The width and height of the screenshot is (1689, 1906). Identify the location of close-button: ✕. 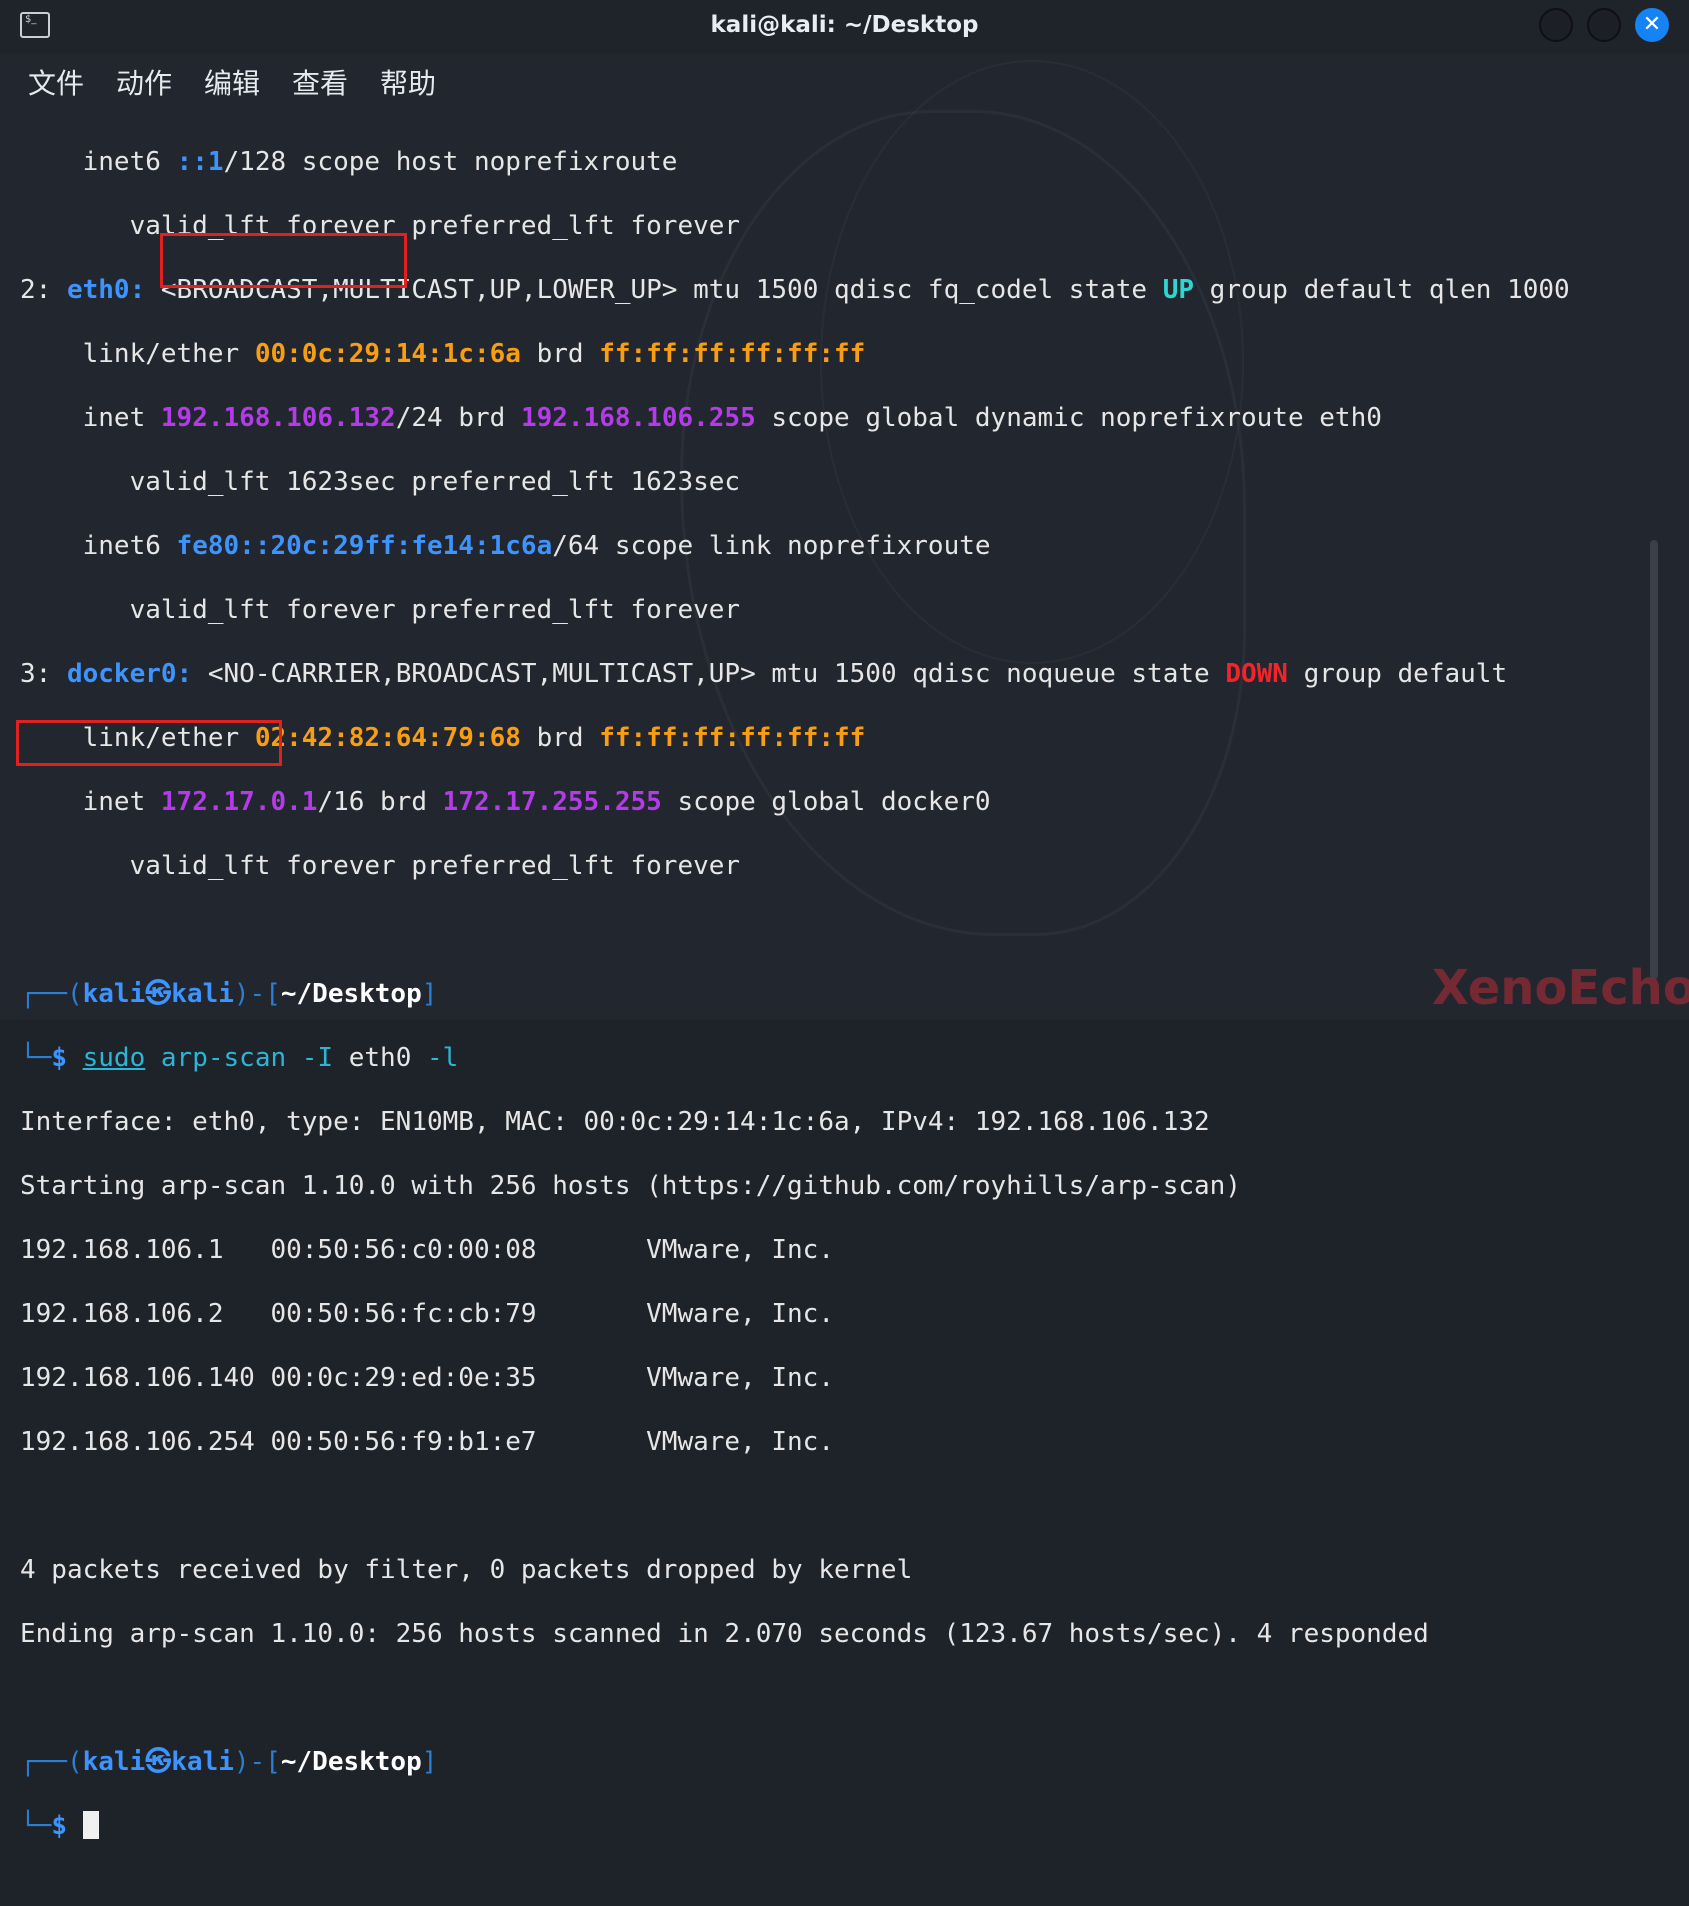
(1652, 25).